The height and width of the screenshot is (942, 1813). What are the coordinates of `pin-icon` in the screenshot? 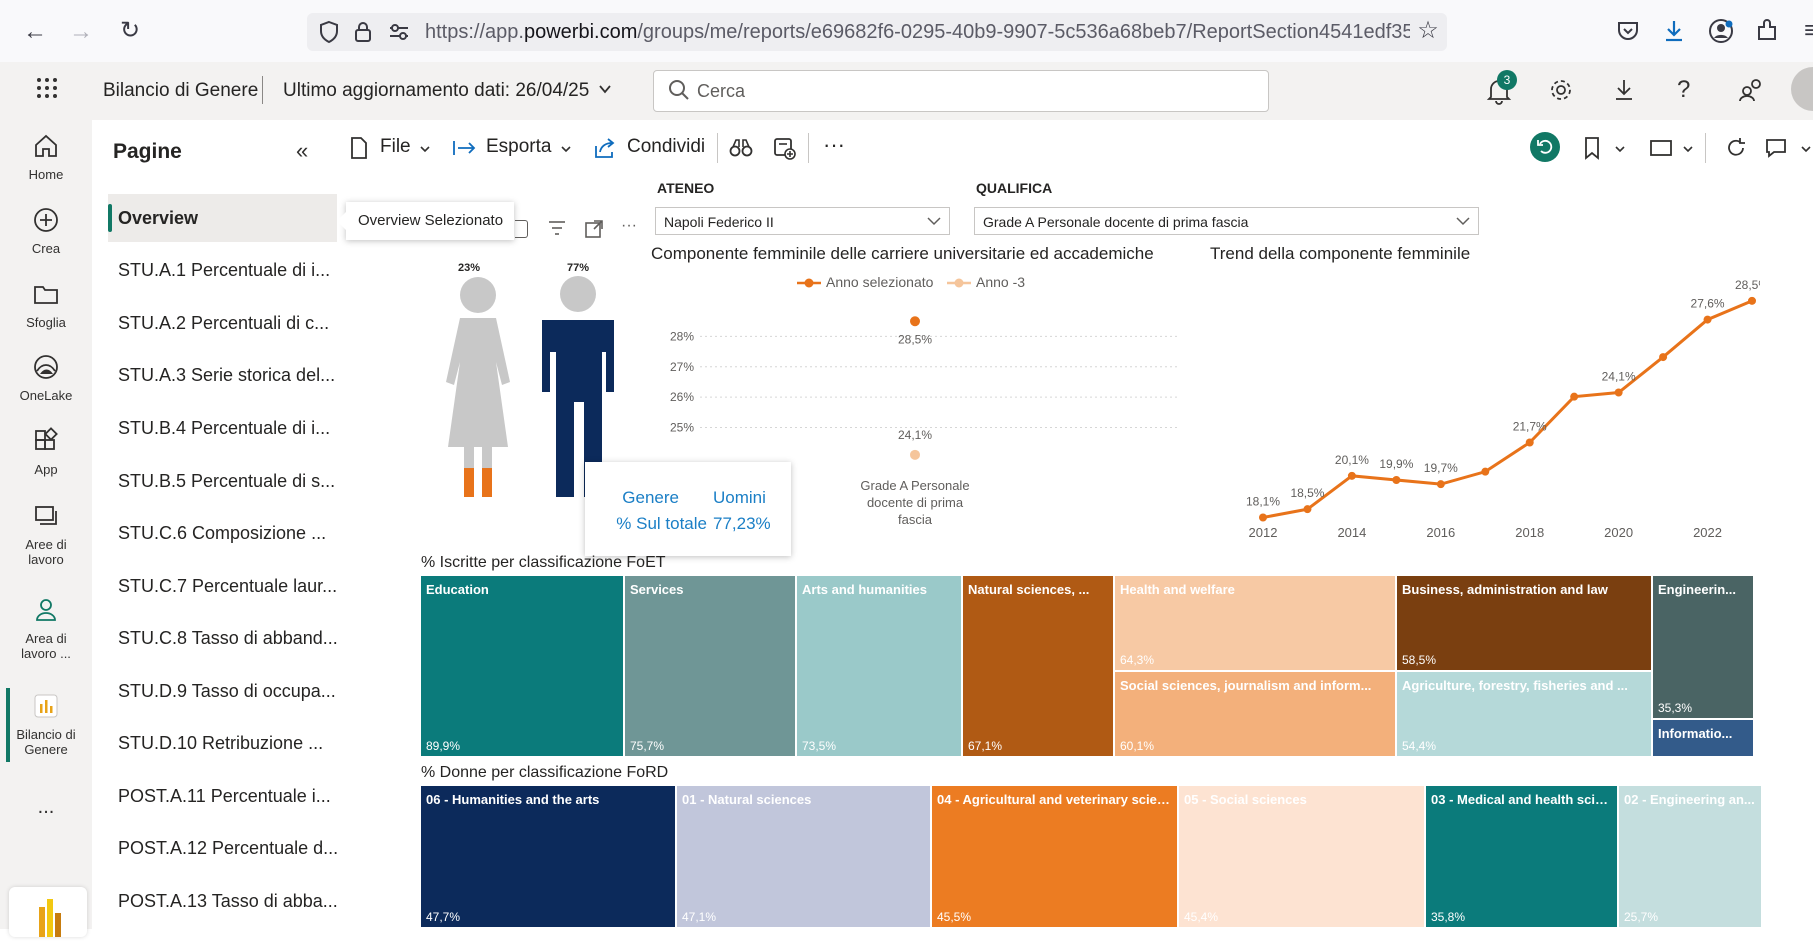 It's located at (521, 229).